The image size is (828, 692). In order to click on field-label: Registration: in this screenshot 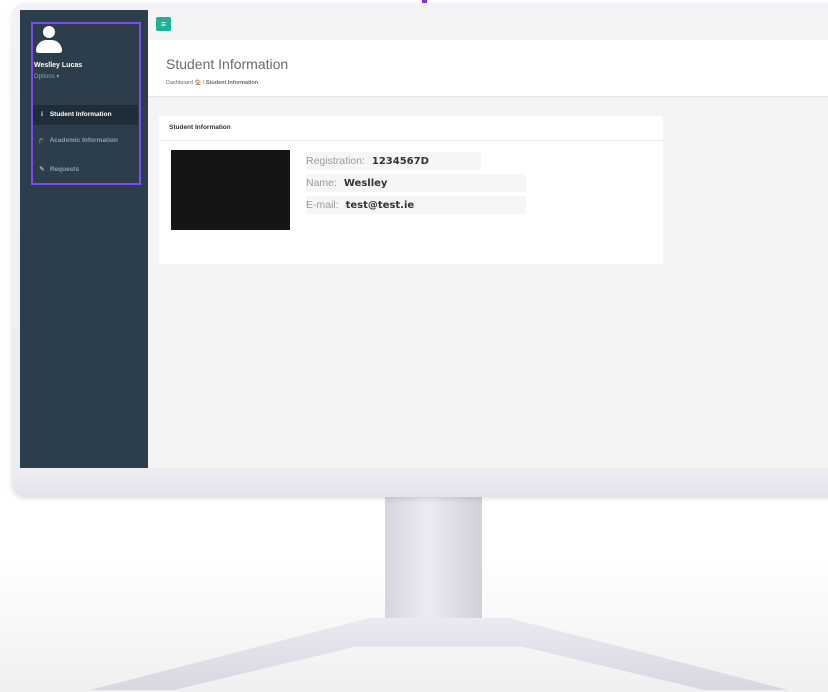, I will do `click(335, 161)`.